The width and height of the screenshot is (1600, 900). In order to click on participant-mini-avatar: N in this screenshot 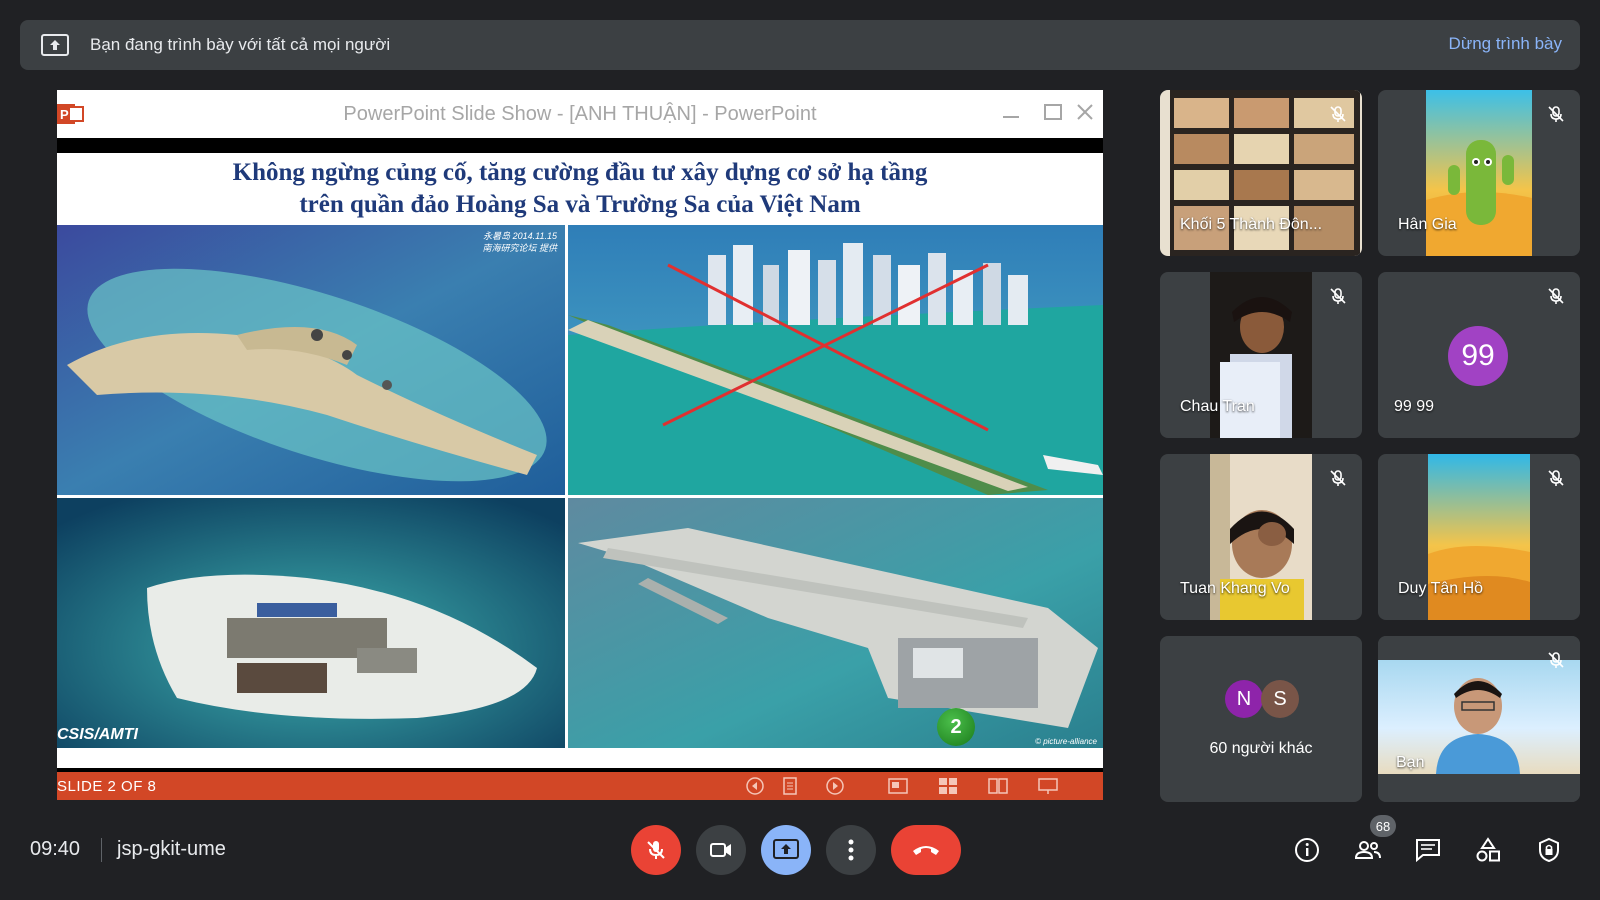, I will do `click(1244, 699)`.